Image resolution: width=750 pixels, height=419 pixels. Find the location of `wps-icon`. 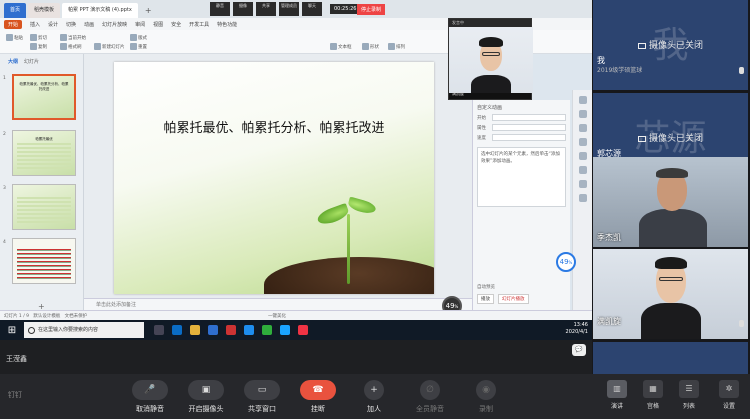

wps-icon is located at coordinates (231, 330).